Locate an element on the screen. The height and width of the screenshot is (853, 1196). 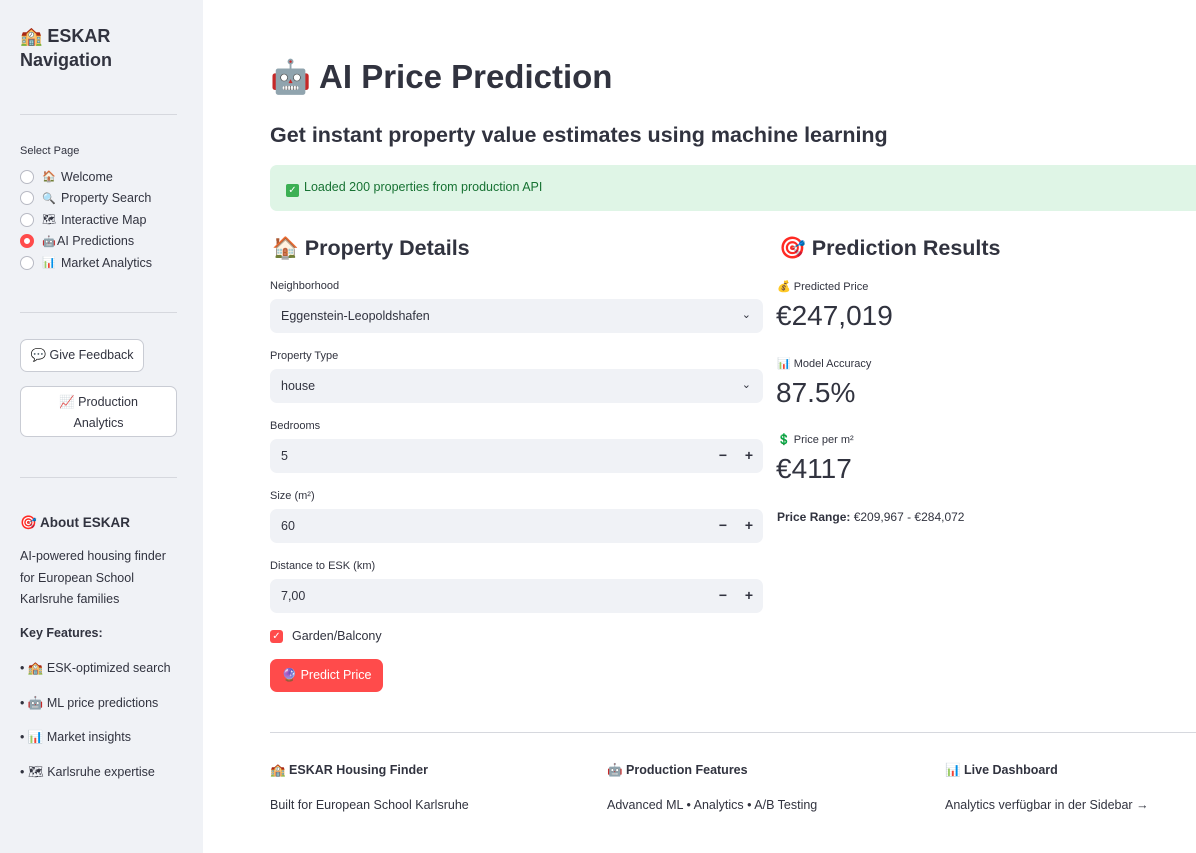
size-value: 60 is located at coordinates (288, 526).